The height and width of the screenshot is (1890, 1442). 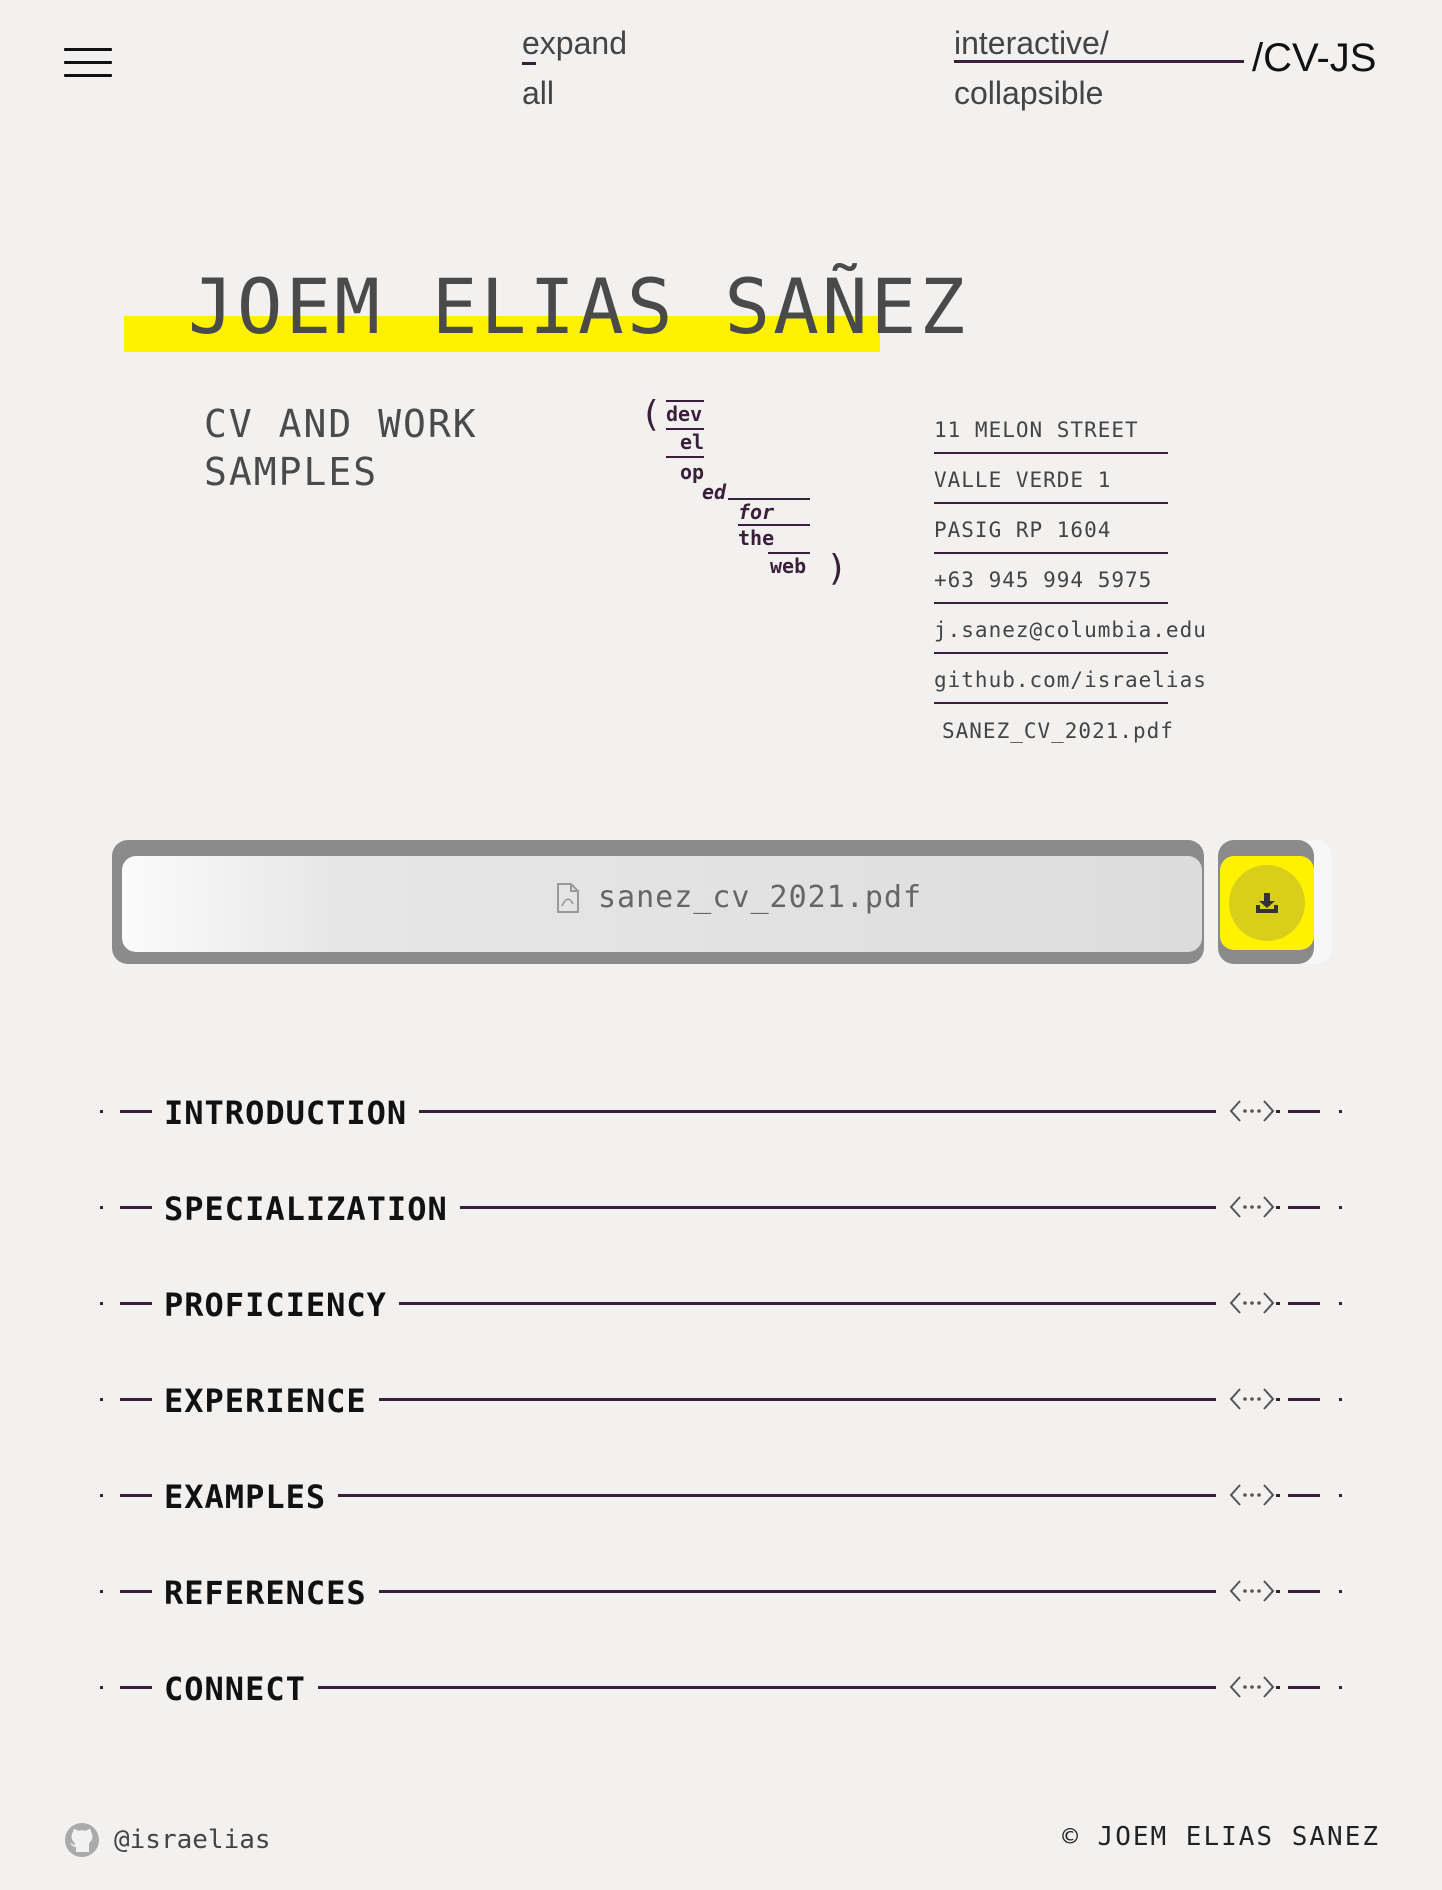 I want to click on download-filename: sanez_cv_2021.pdf, so click(x=760, y=897).